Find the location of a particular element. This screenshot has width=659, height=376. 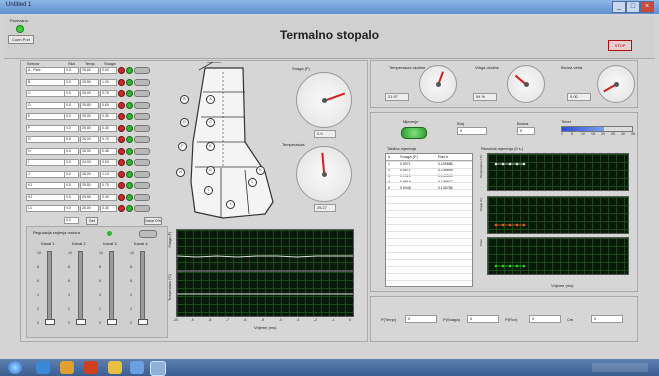

maximize-button: □ is located at coordinates (633, 7).